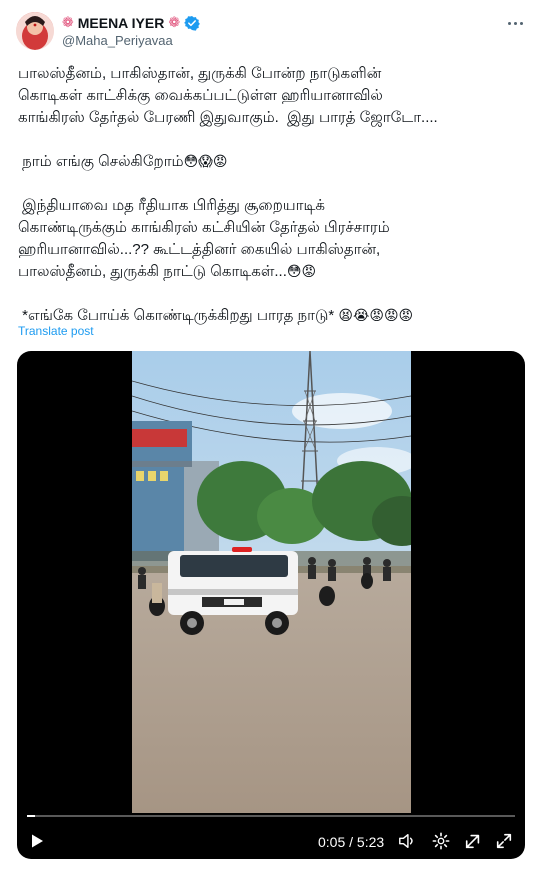  Describe the element at coordinates (192, 23) in the screenshot. I see `verified-badge-icon` at that location.